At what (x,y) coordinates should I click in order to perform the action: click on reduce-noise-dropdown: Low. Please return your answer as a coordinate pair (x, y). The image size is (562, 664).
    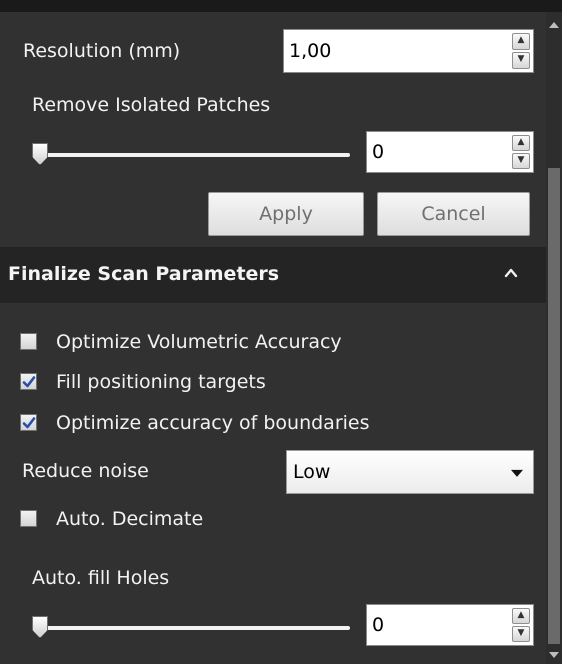
    Looking at the image, I should click on (410, 472).